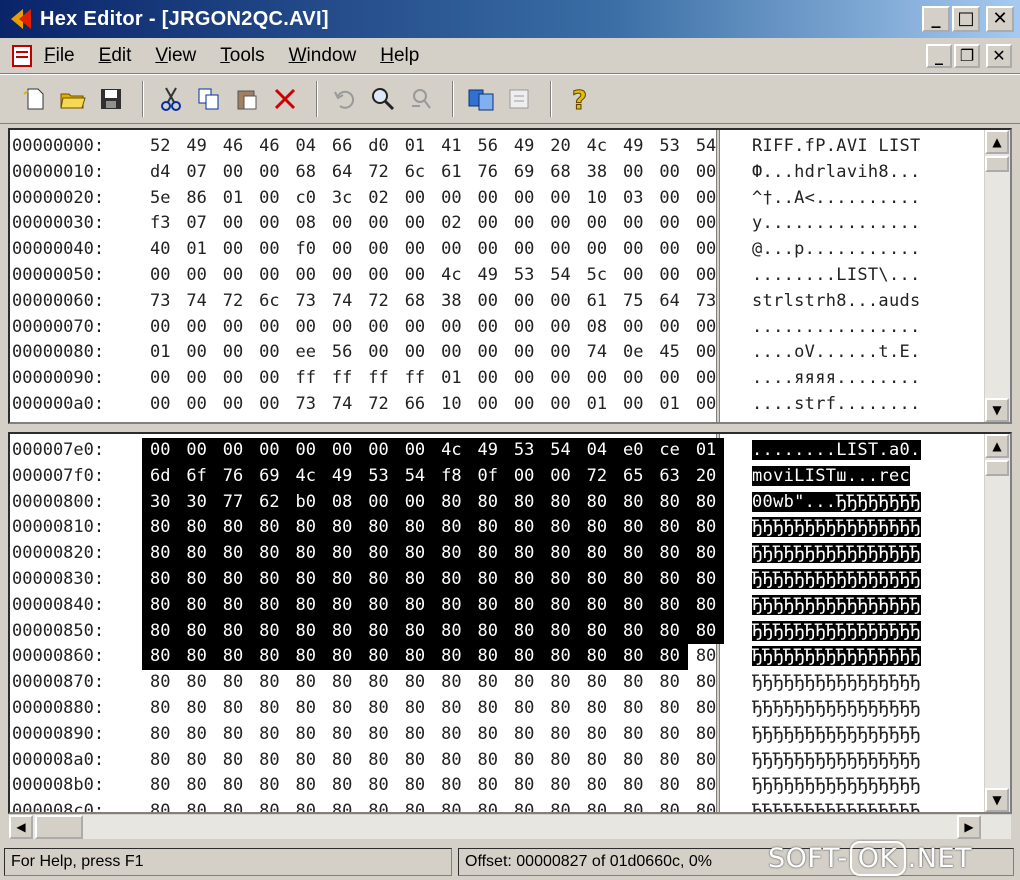  What do you see at coordinates (196, 199) in the screenshot?
I see `hex-byte: 86` at bounding box center [196, 199].